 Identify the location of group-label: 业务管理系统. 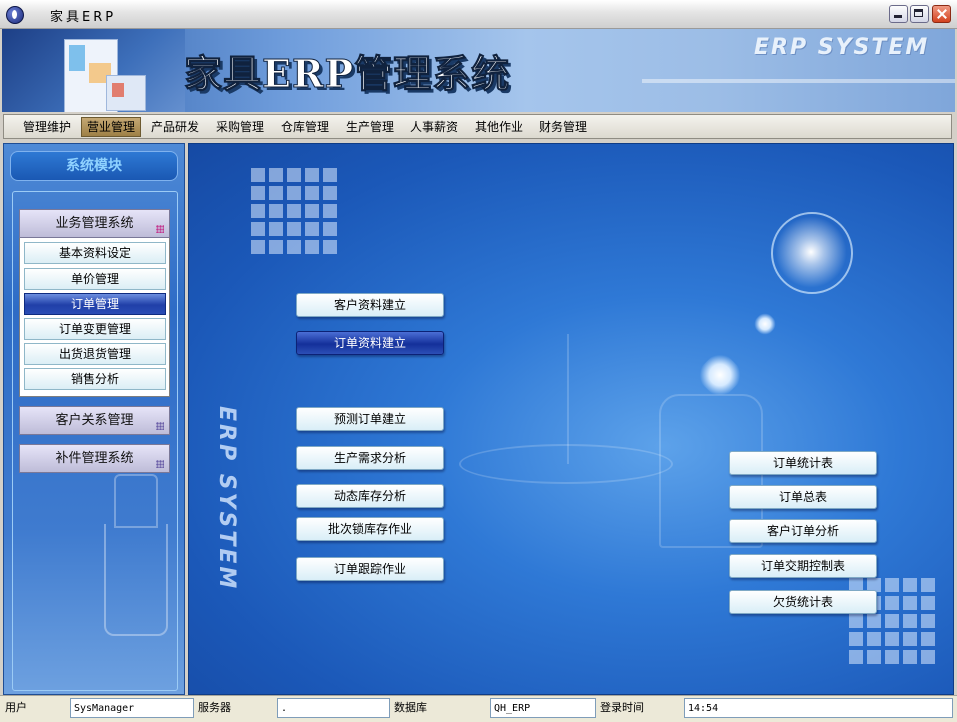
(94, 223).